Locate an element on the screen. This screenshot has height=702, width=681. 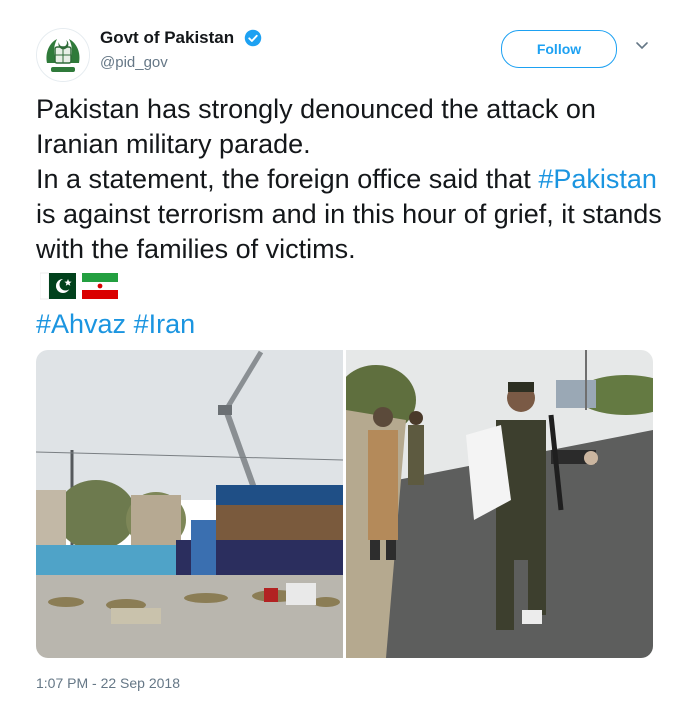
hashtag-ahvaz-link: #Ahvaz is located at coordinates (81, 324).